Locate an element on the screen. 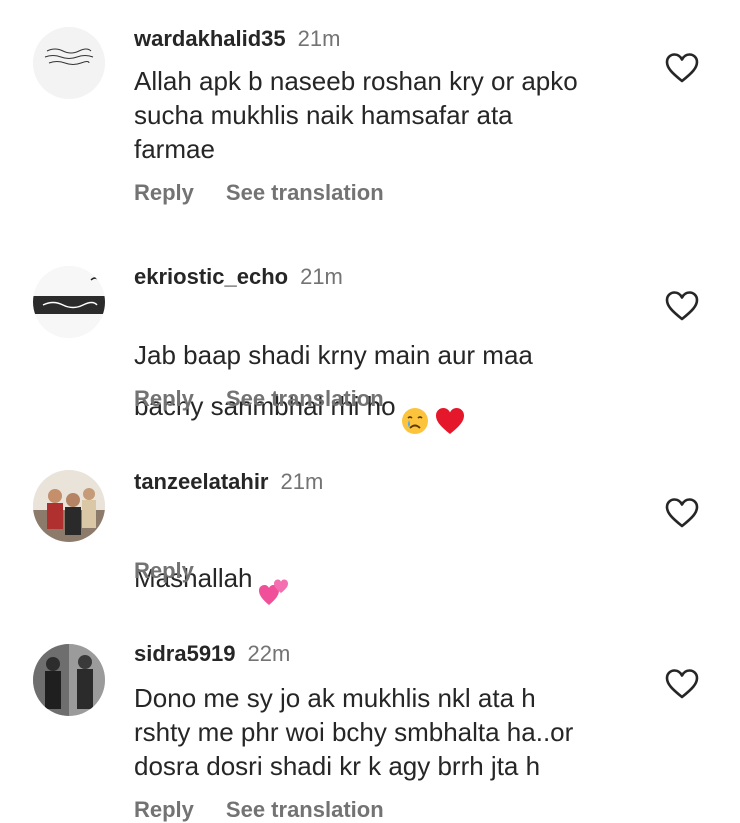  comment-text: Mashallah is located at coordinates (384, 563).